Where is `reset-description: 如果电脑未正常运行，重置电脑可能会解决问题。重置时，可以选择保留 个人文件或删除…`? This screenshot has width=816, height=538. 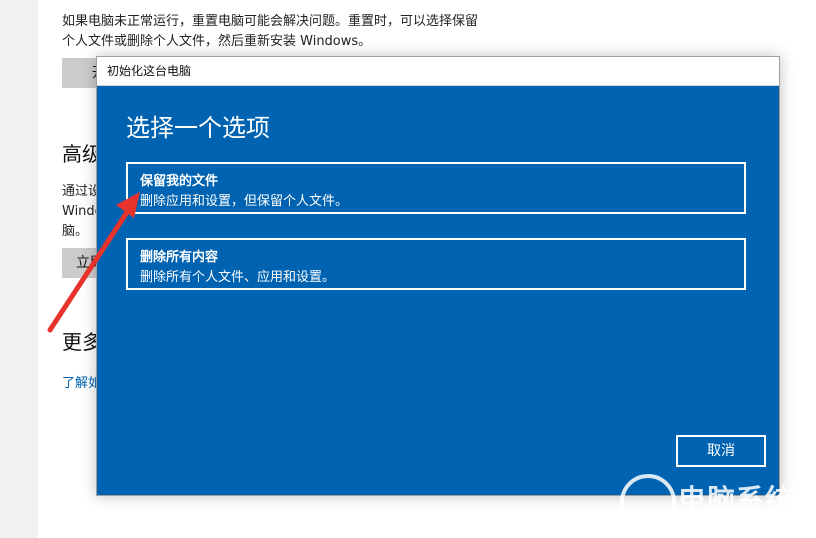
reset-description: 如果电脑未正常运行，重置电脑可能会解决问题。重置时，可以选择保留 个人文件或删除… is located at coordinates (270, 31).